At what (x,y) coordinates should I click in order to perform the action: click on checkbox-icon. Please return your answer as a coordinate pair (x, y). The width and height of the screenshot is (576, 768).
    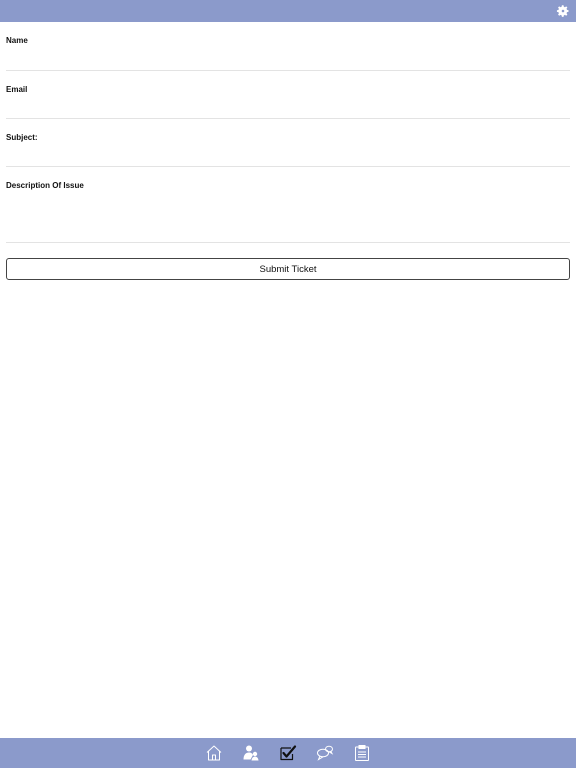
    Looking at the image, I should click on (288, 753).